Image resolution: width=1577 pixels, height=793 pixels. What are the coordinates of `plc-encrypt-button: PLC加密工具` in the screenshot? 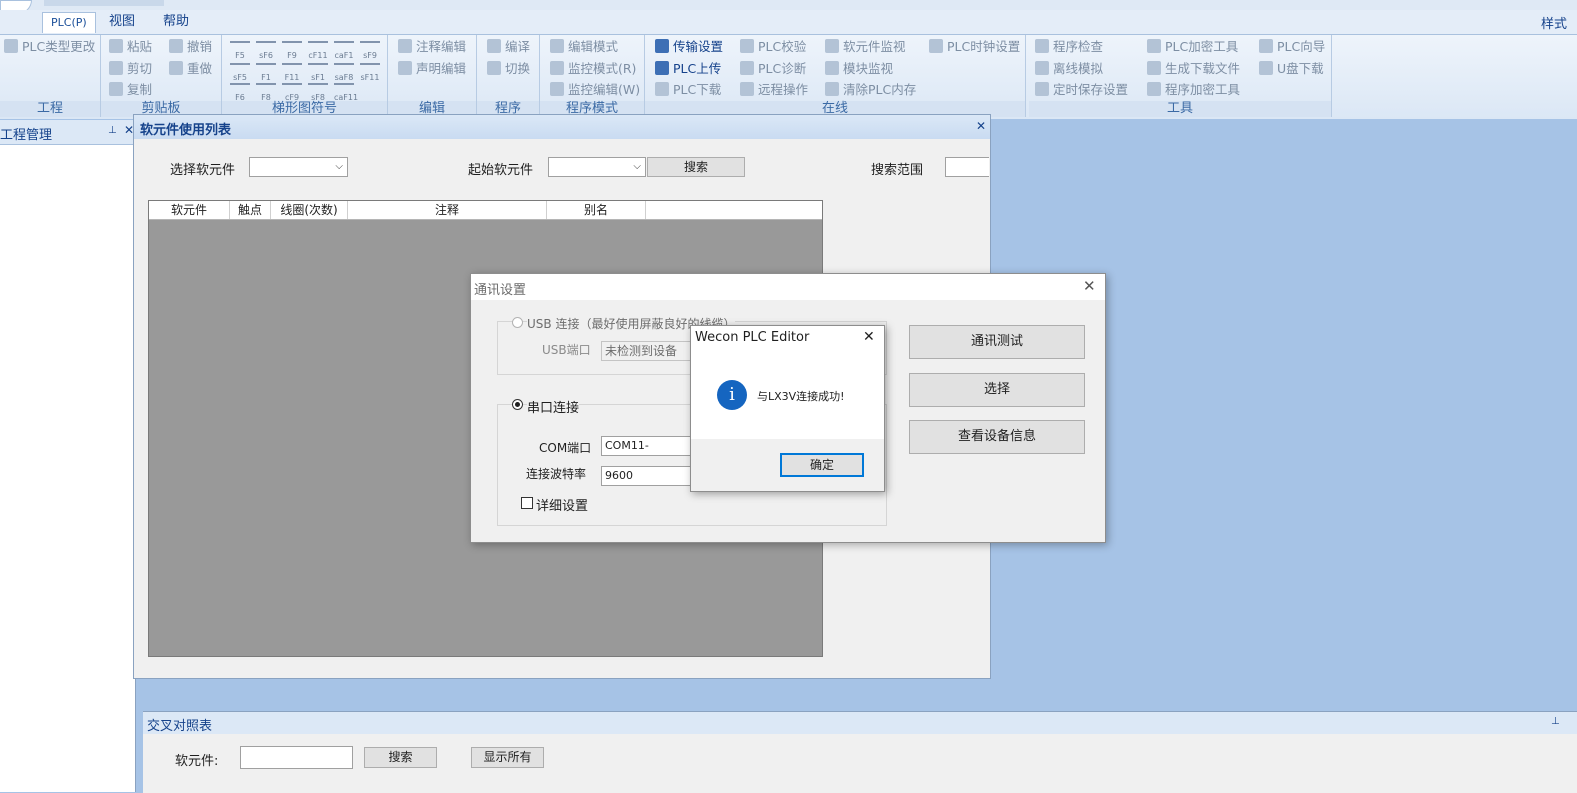 It's located at (1192, 47).